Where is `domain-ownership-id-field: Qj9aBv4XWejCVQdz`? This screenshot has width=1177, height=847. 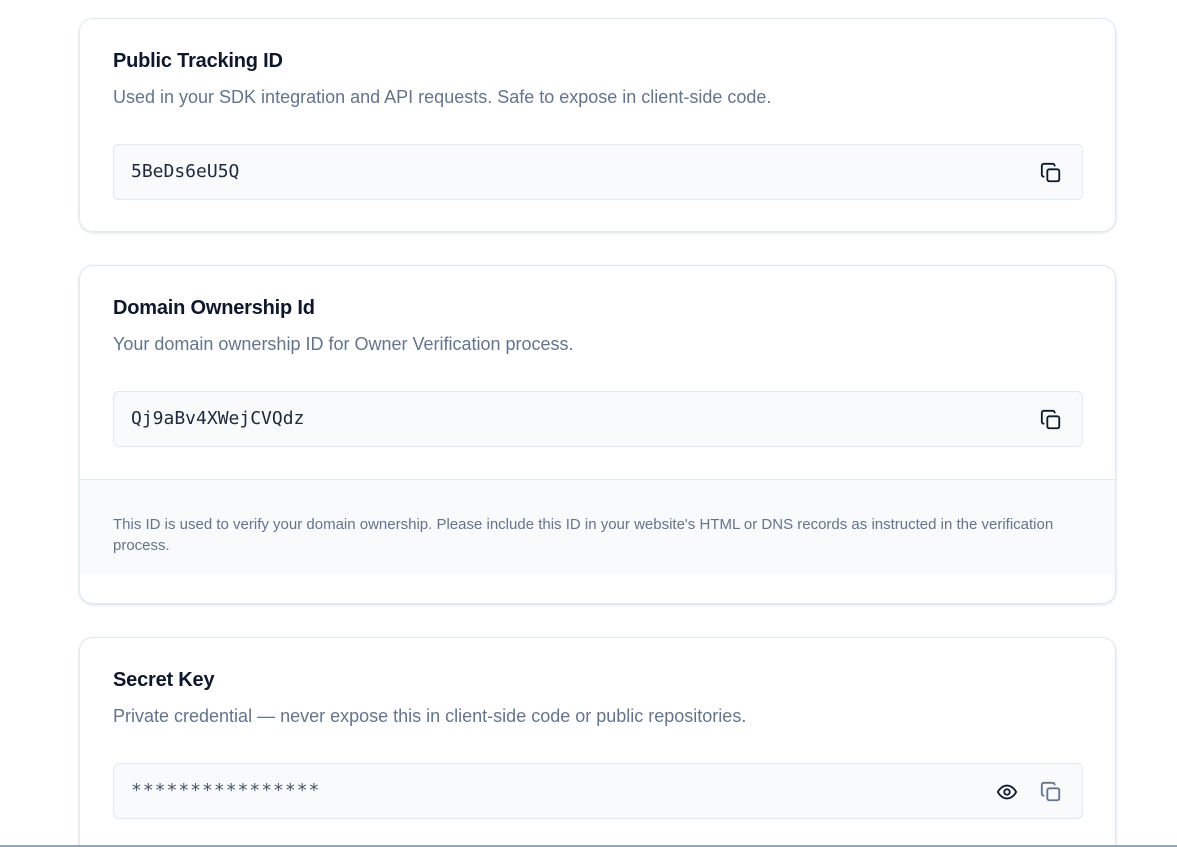
domain-ownership-id-field: Qj9aBv4XWejCVQdz is located at coordinates (598, 419).